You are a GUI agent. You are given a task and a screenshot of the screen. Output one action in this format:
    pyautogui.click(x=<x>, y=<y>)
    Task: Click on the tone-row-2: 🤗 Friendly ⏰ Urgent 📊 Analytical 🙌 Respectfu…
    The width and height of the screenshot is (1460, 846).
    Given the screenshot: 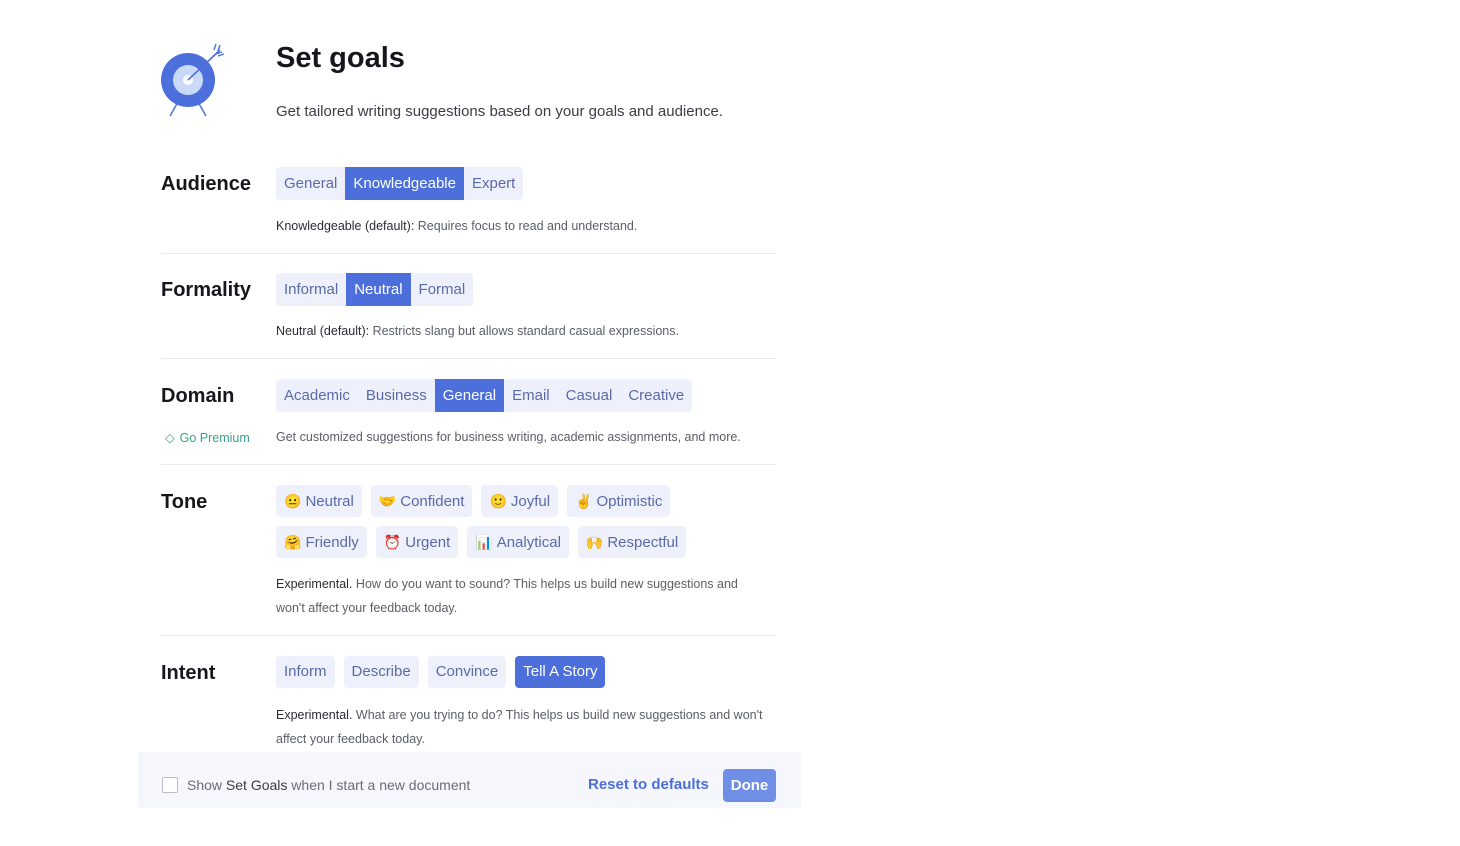 What is the action you would take?
    pyautogui.click(x=481, y=542)
    